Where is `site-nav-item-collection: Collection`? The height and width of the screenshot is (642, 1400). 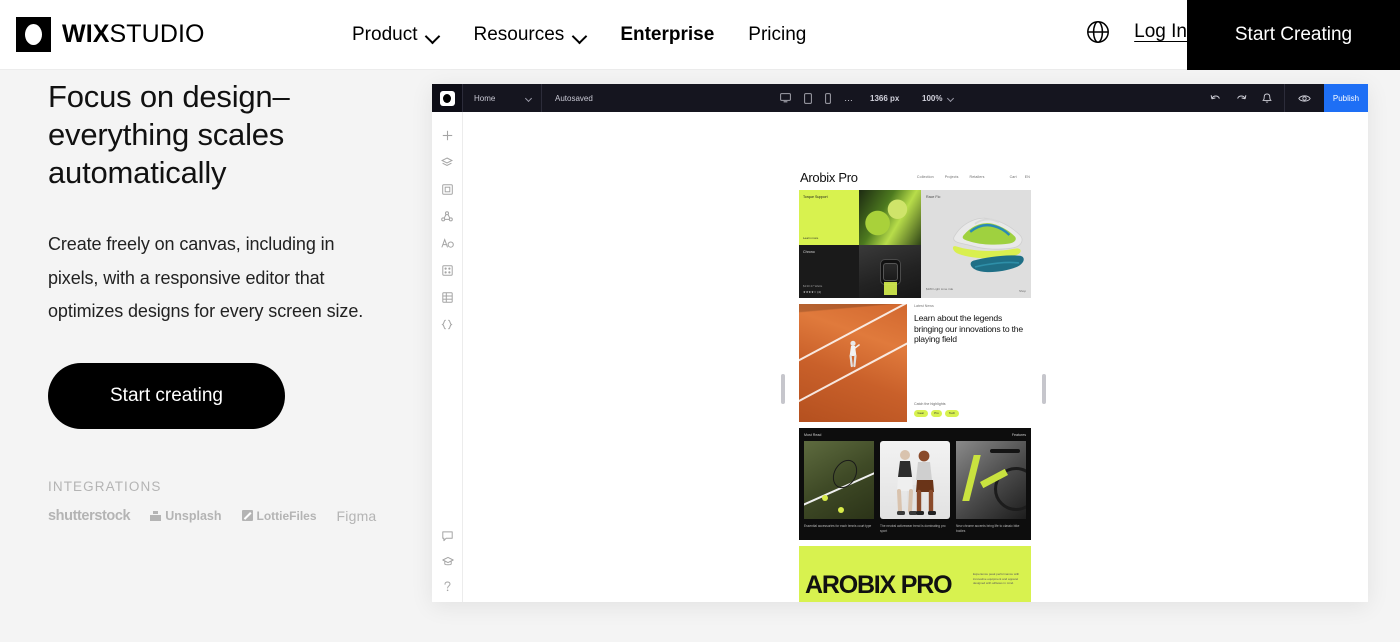 site-nav-item-collection: Collection is located at coordinates (925, 177).